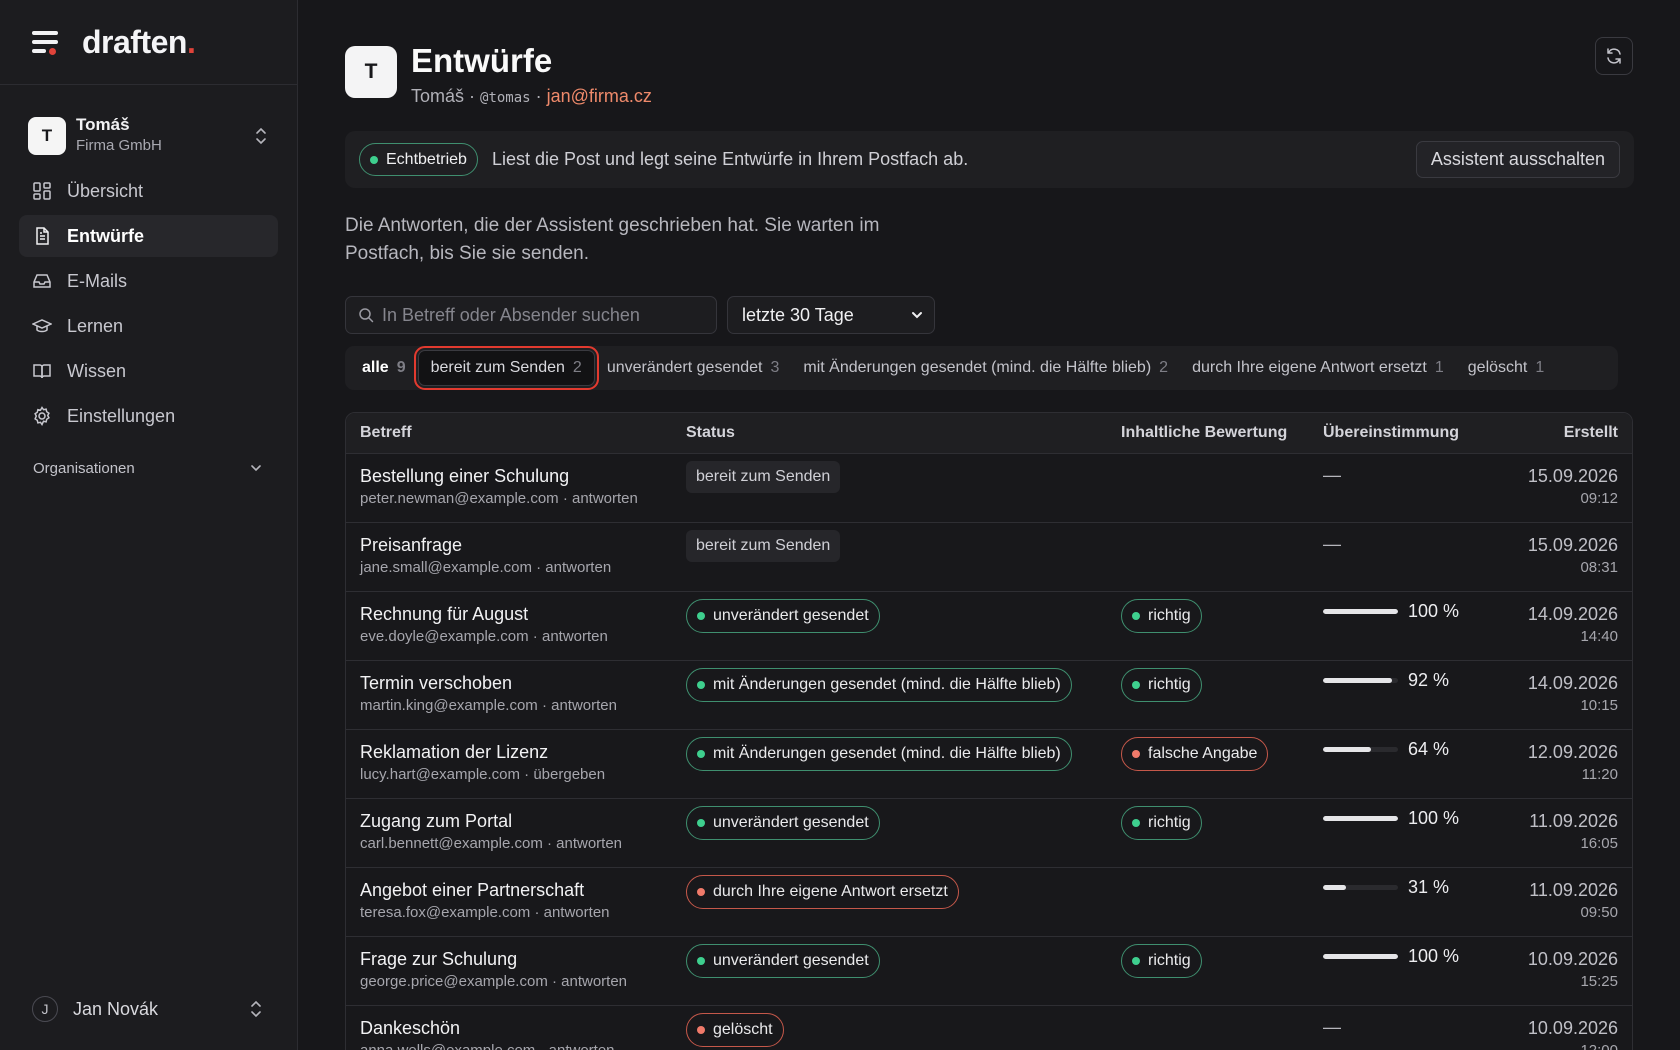 This screenshot has width=1680, height=1050. I want to click on period-select: letzte 30 Tage, so click(831, 315).